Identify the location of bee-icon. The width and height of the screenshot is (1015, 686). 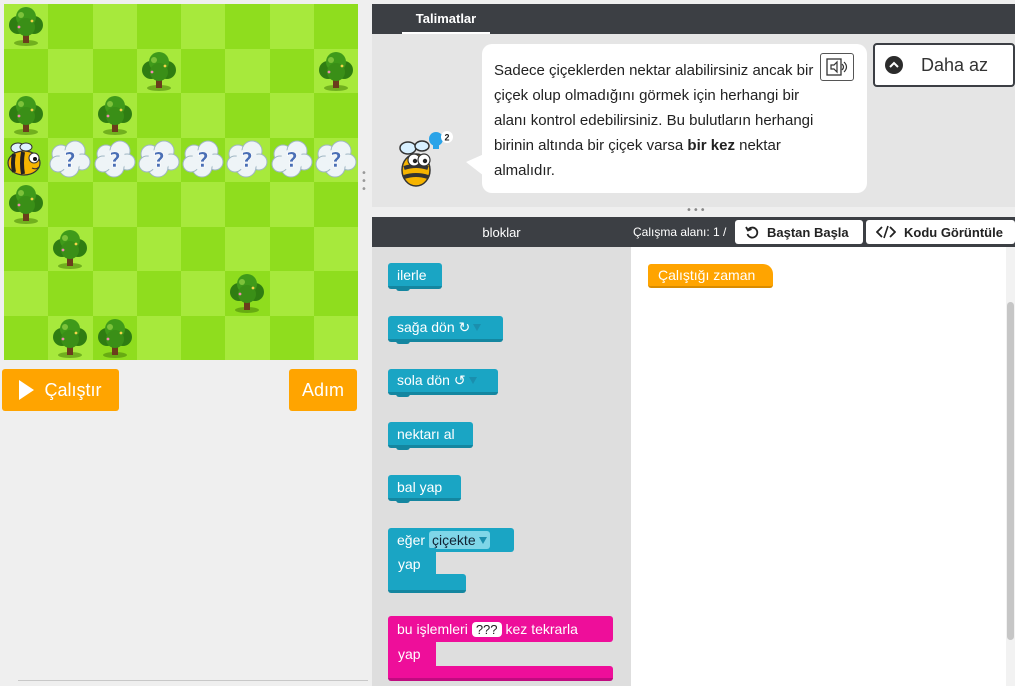
(24, 159).